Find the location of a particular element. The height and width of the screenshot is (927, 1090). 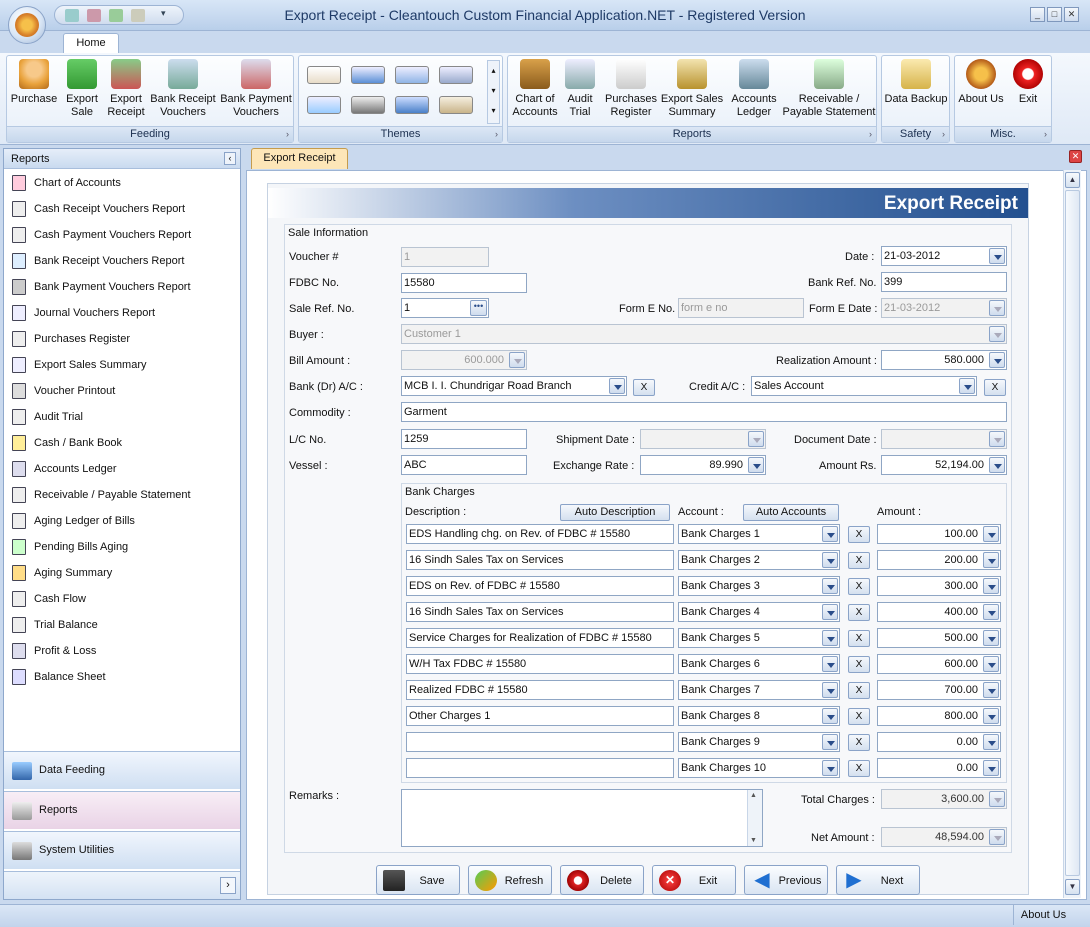

realization-spin-icon is located at coordinates (997, 360).